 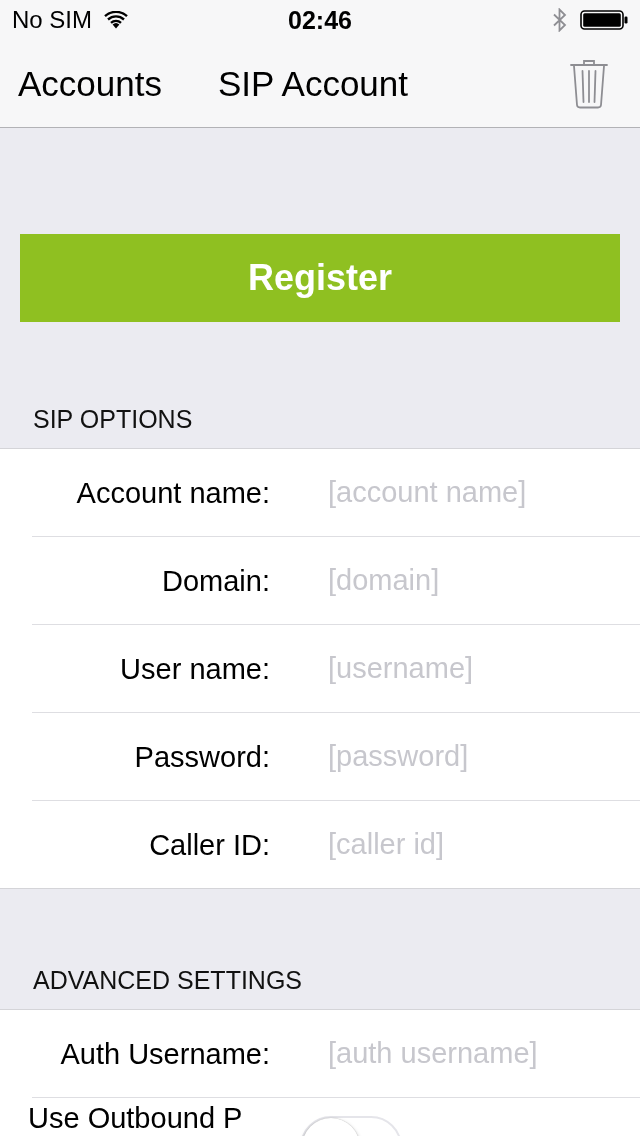 I want to click on status-time: 02:46, so click(x=320, y=20).